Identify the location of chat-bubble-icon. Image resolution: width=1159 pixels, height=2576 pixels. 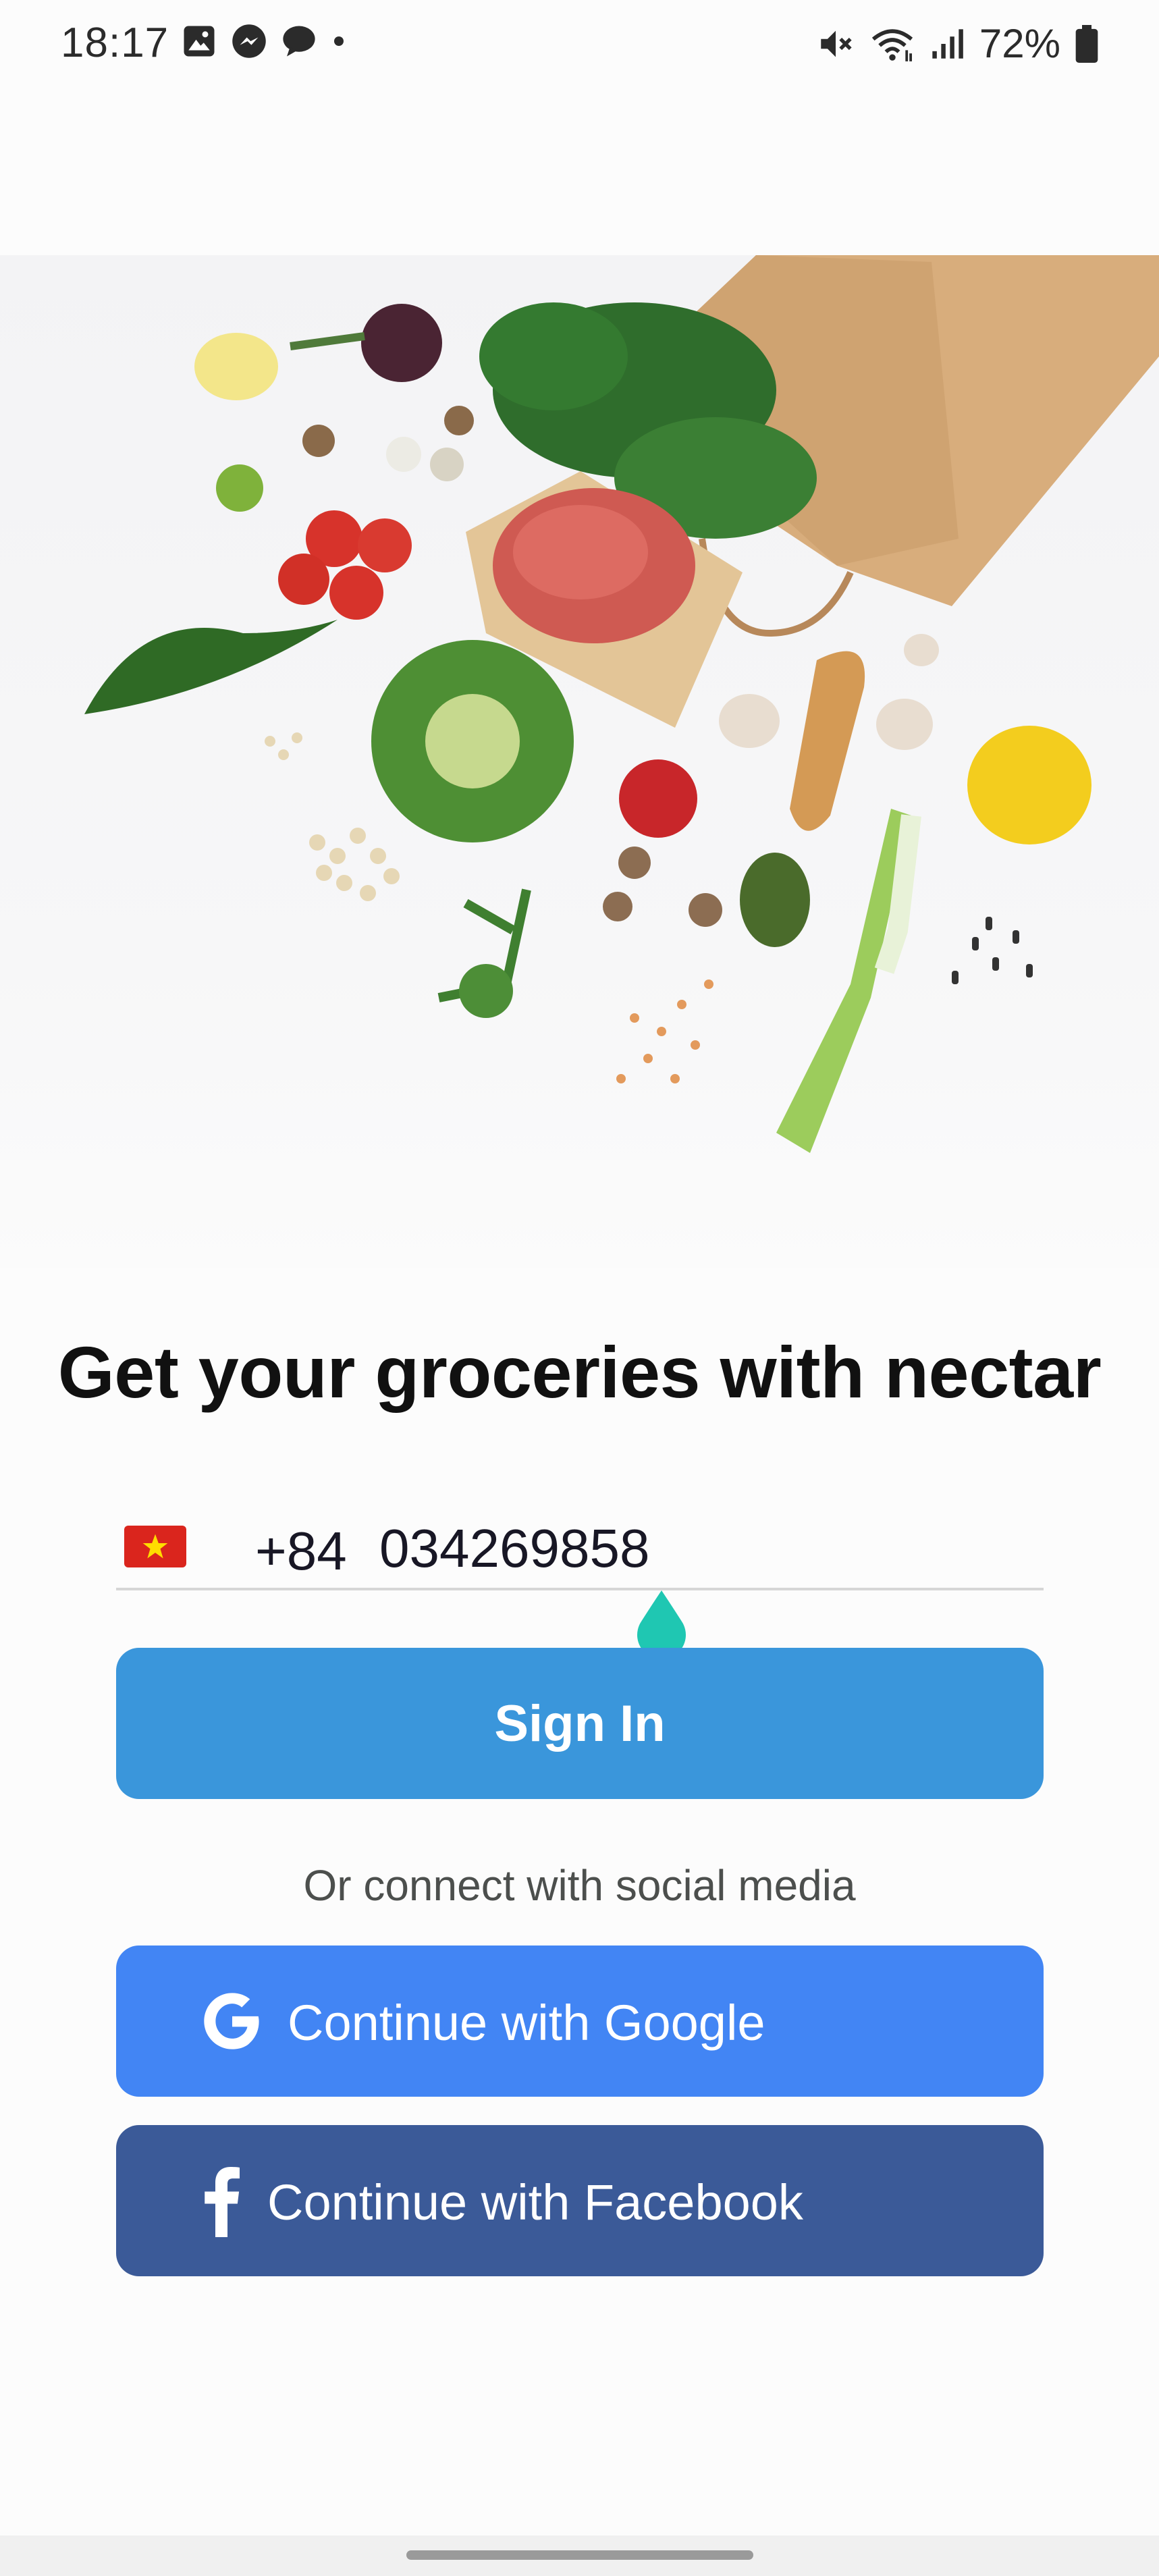
(299, 41).